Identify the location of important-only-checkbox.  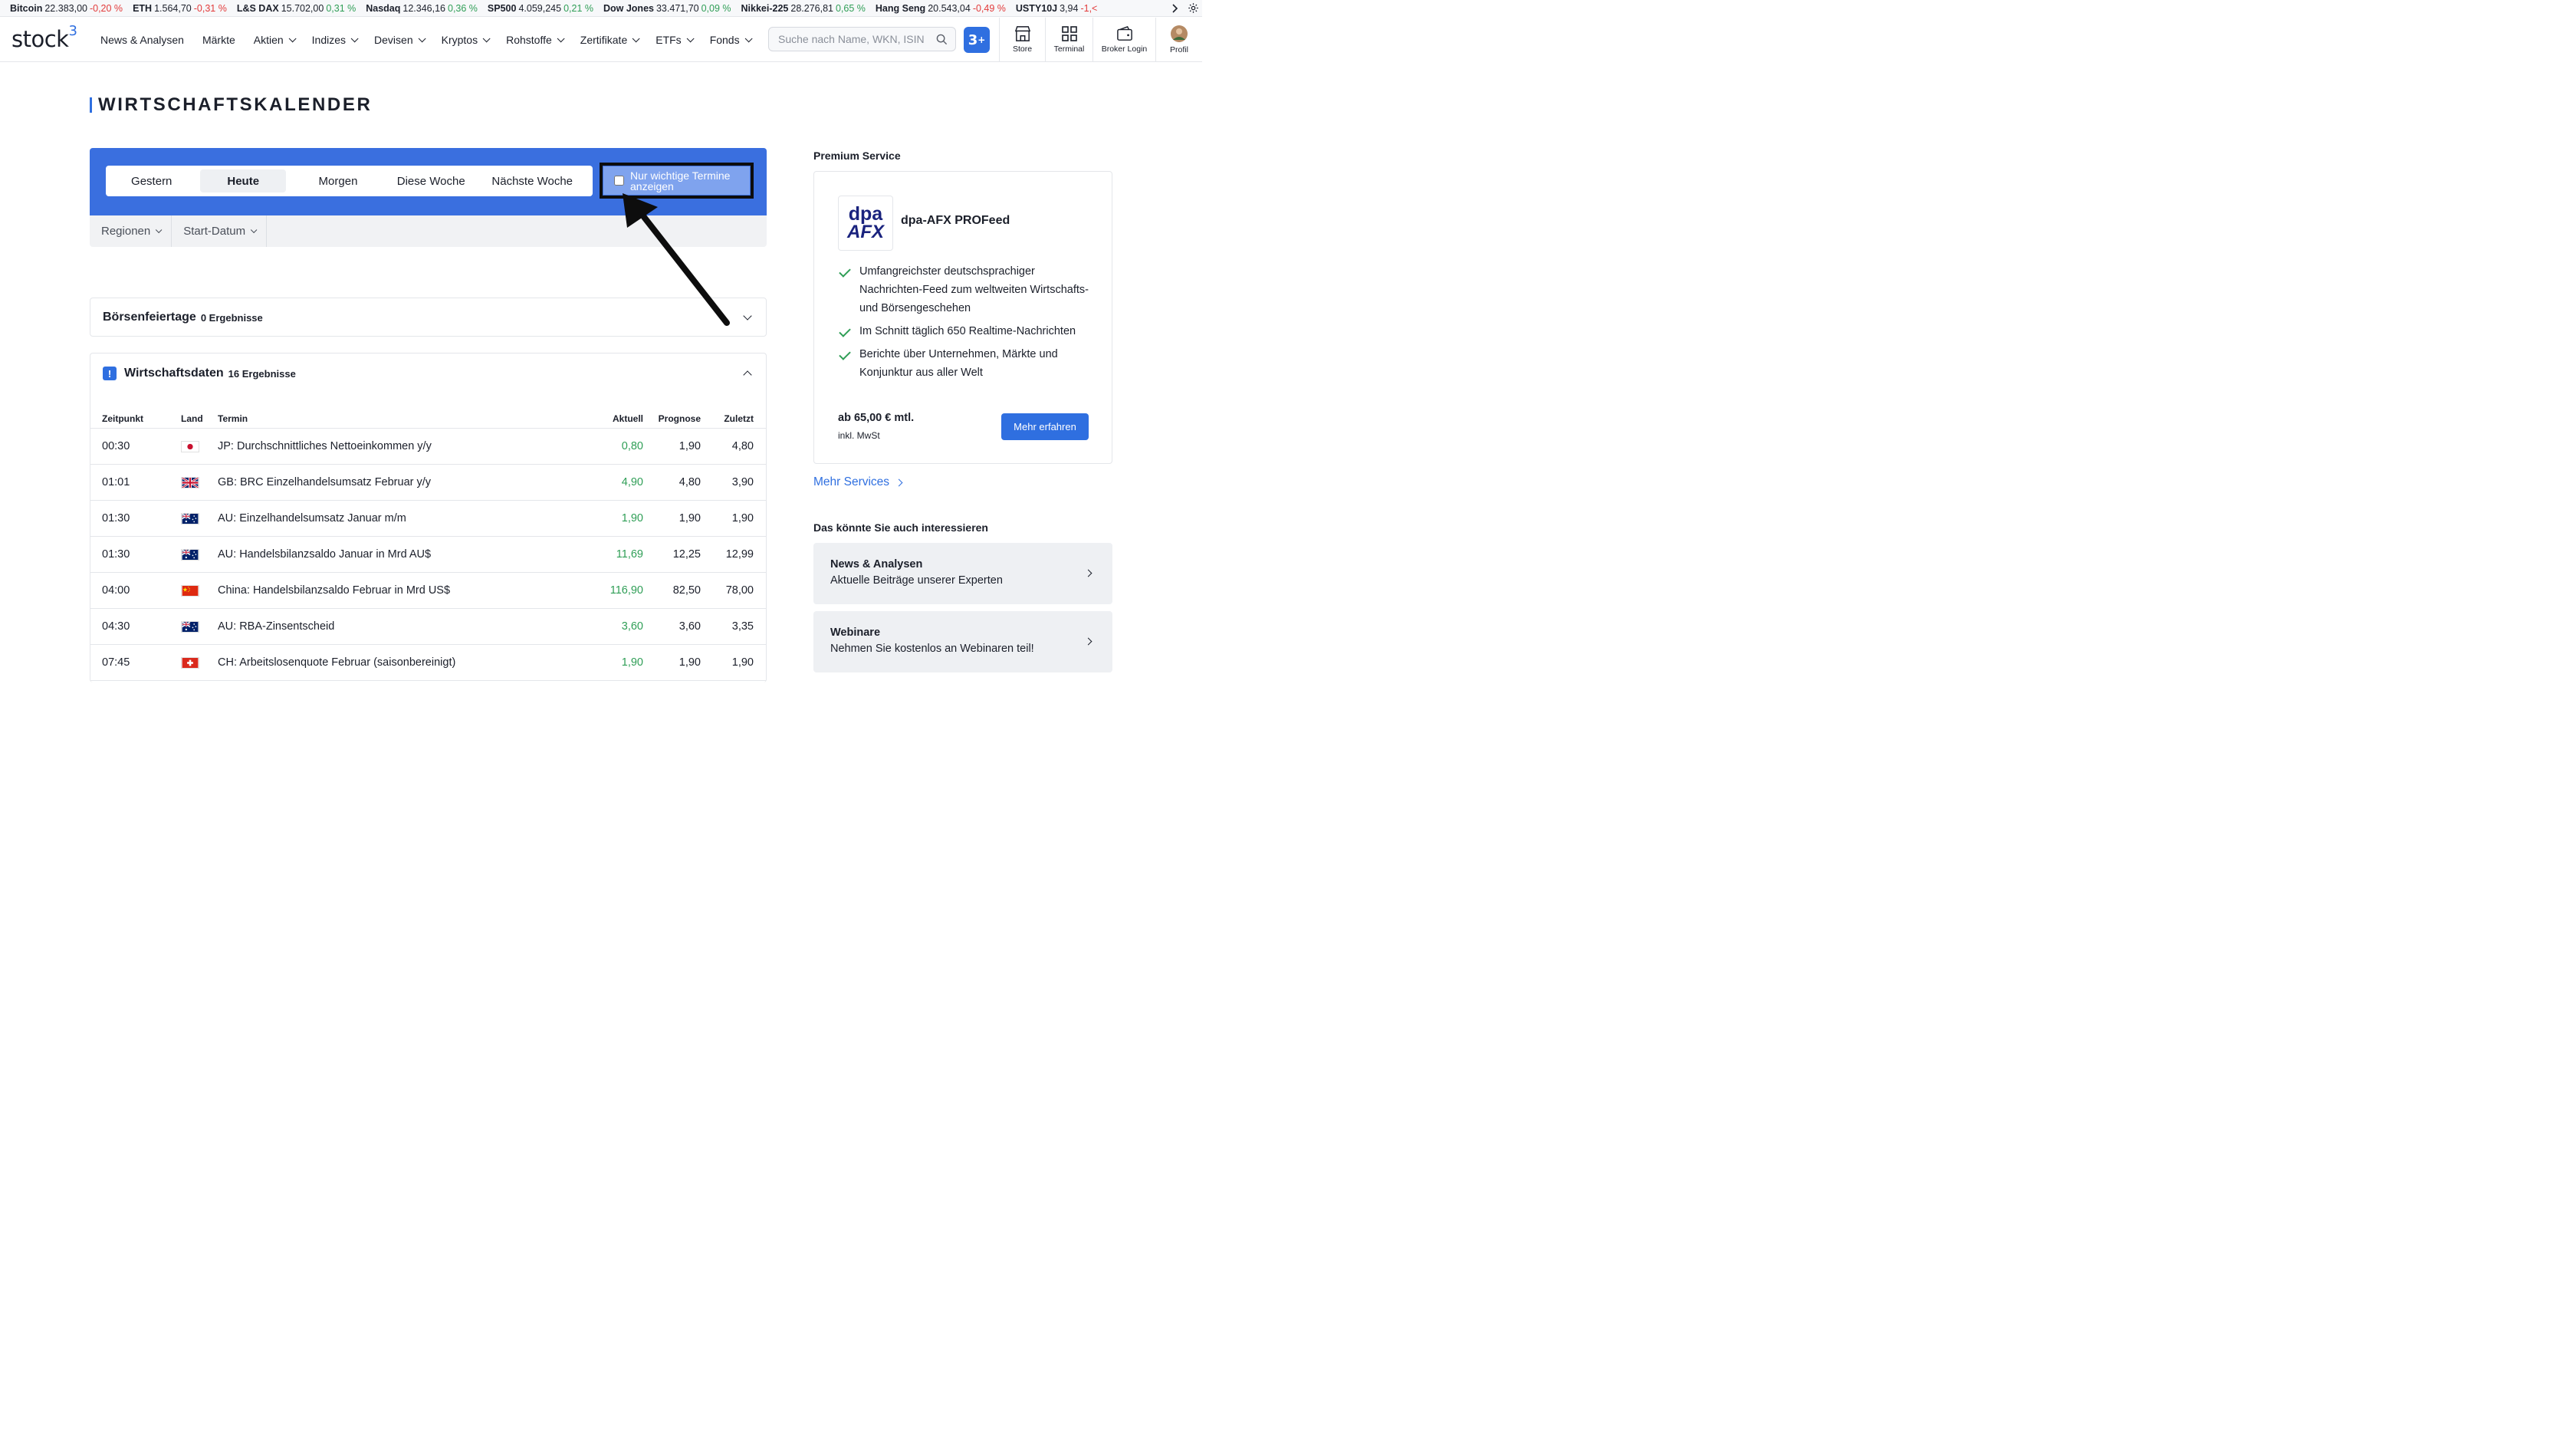
(619, 181).